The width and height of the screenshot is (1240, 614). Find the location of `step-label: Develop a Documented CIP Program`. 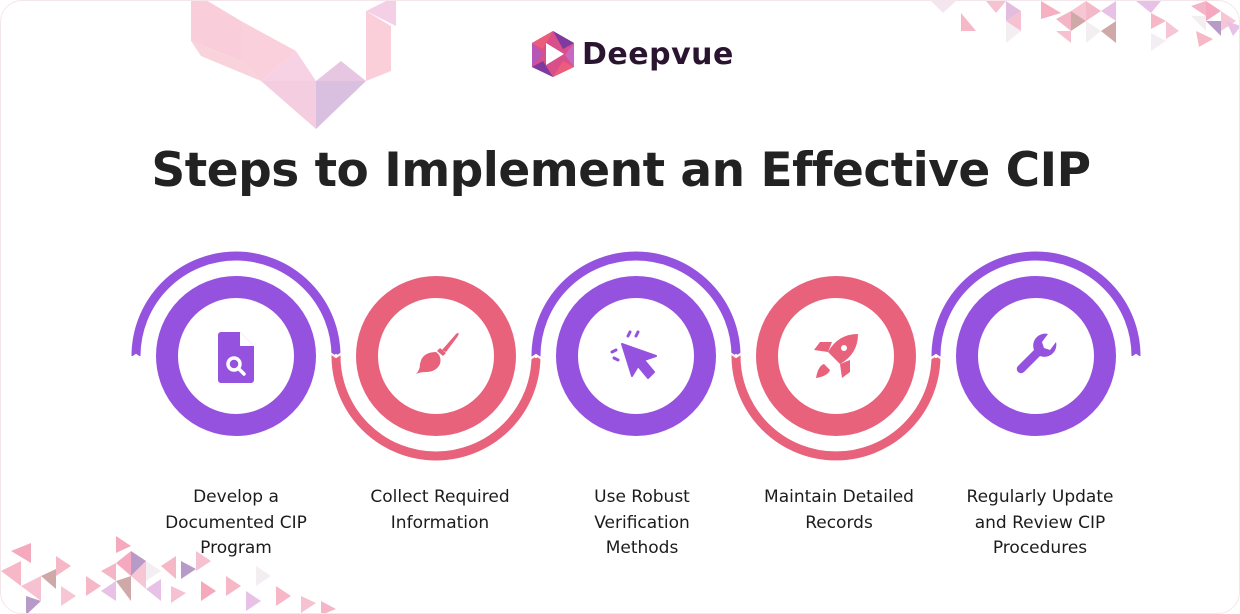

step-label: Develop a Documented CIP Program is located at coordinates (236, 522).